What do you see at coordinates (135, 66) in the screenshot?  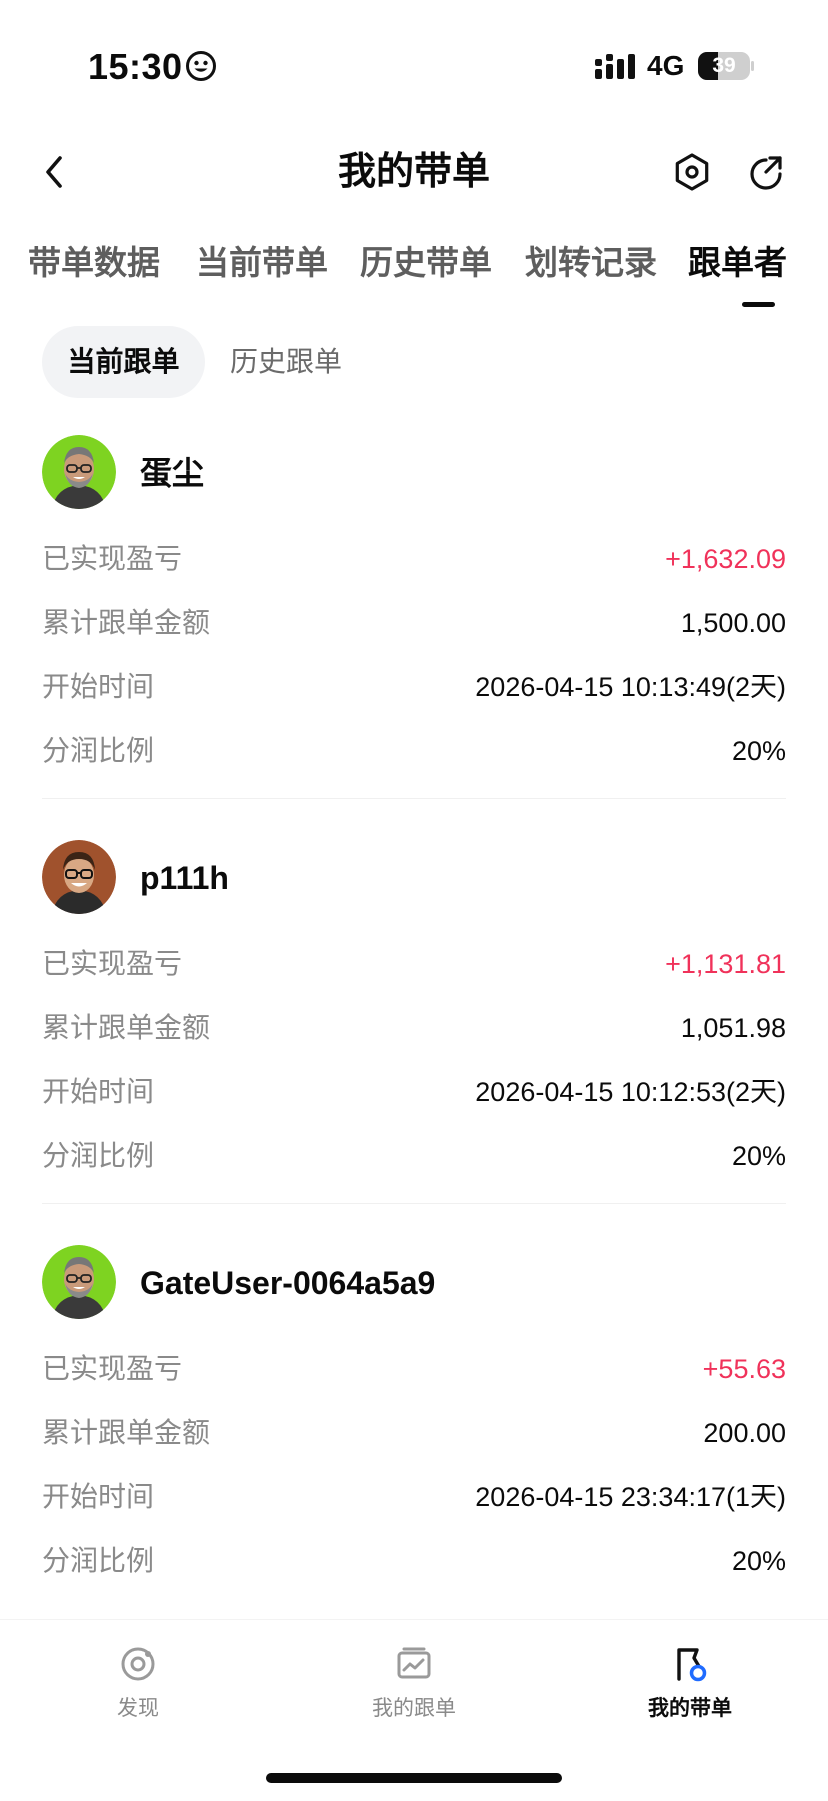 I see `status-time: 15:30` at bounding box center [135, 66].